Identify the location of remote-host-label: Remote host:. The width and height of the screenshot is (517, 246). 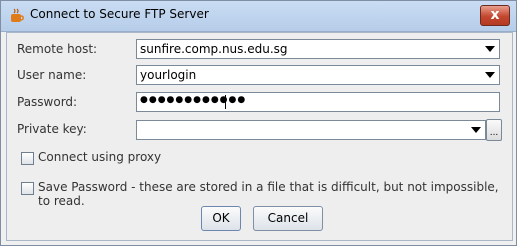
(57, 49).